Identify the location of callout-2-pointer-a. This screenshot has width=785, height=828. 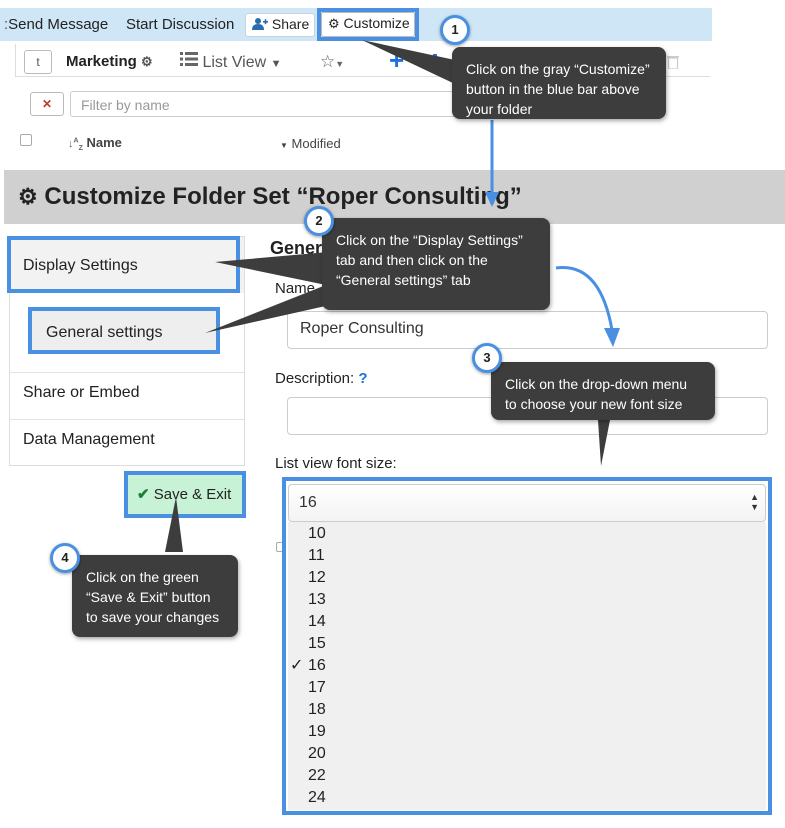
(271, 268).